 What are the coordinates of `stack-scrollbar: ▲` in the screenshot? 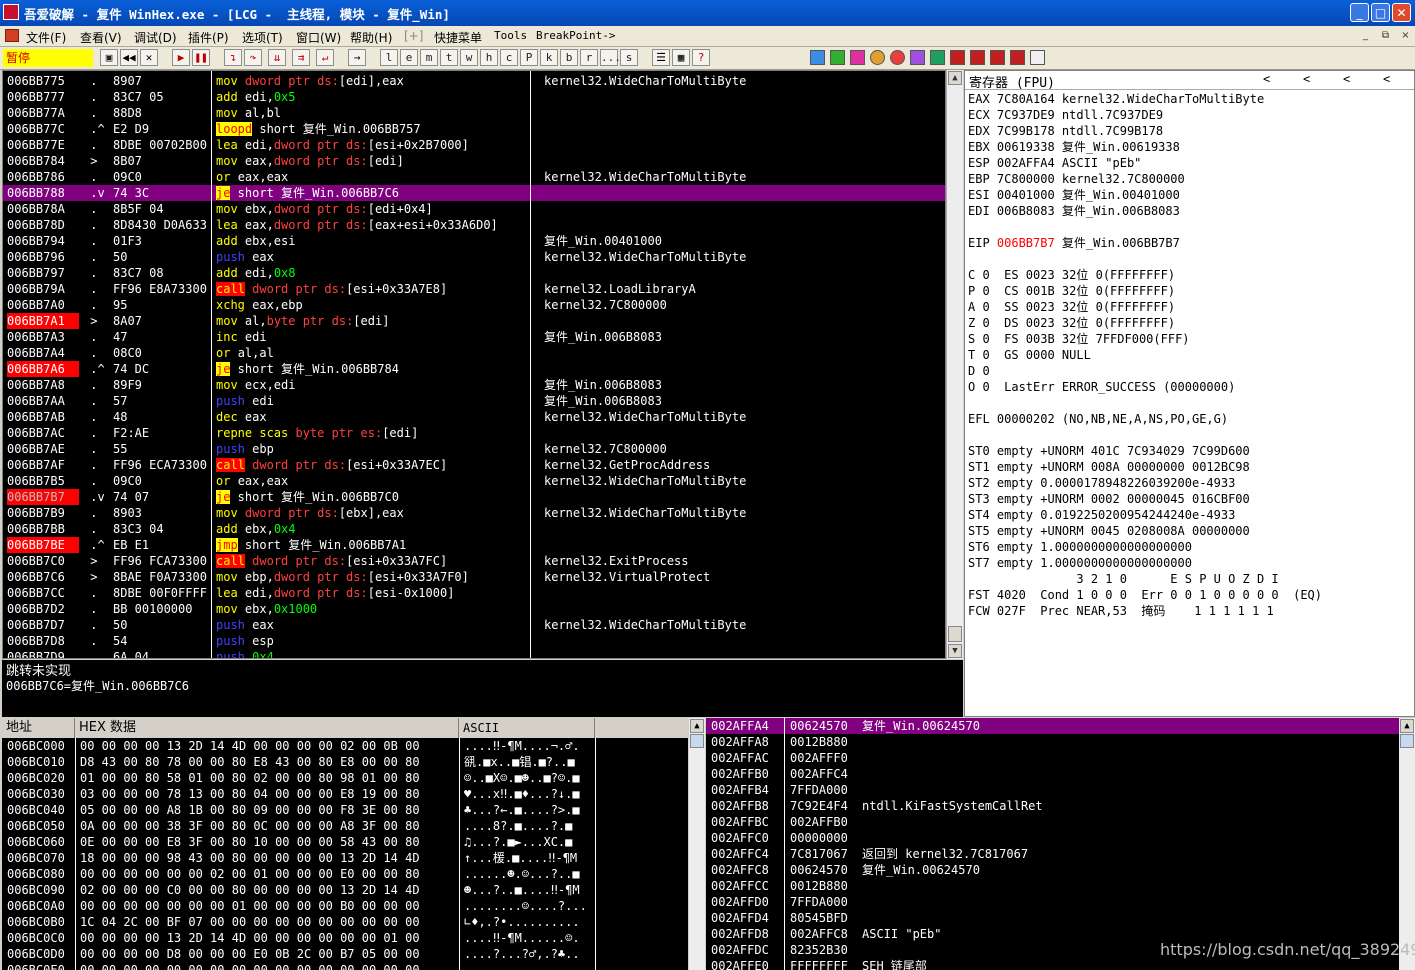 It's located at (1407, 844).